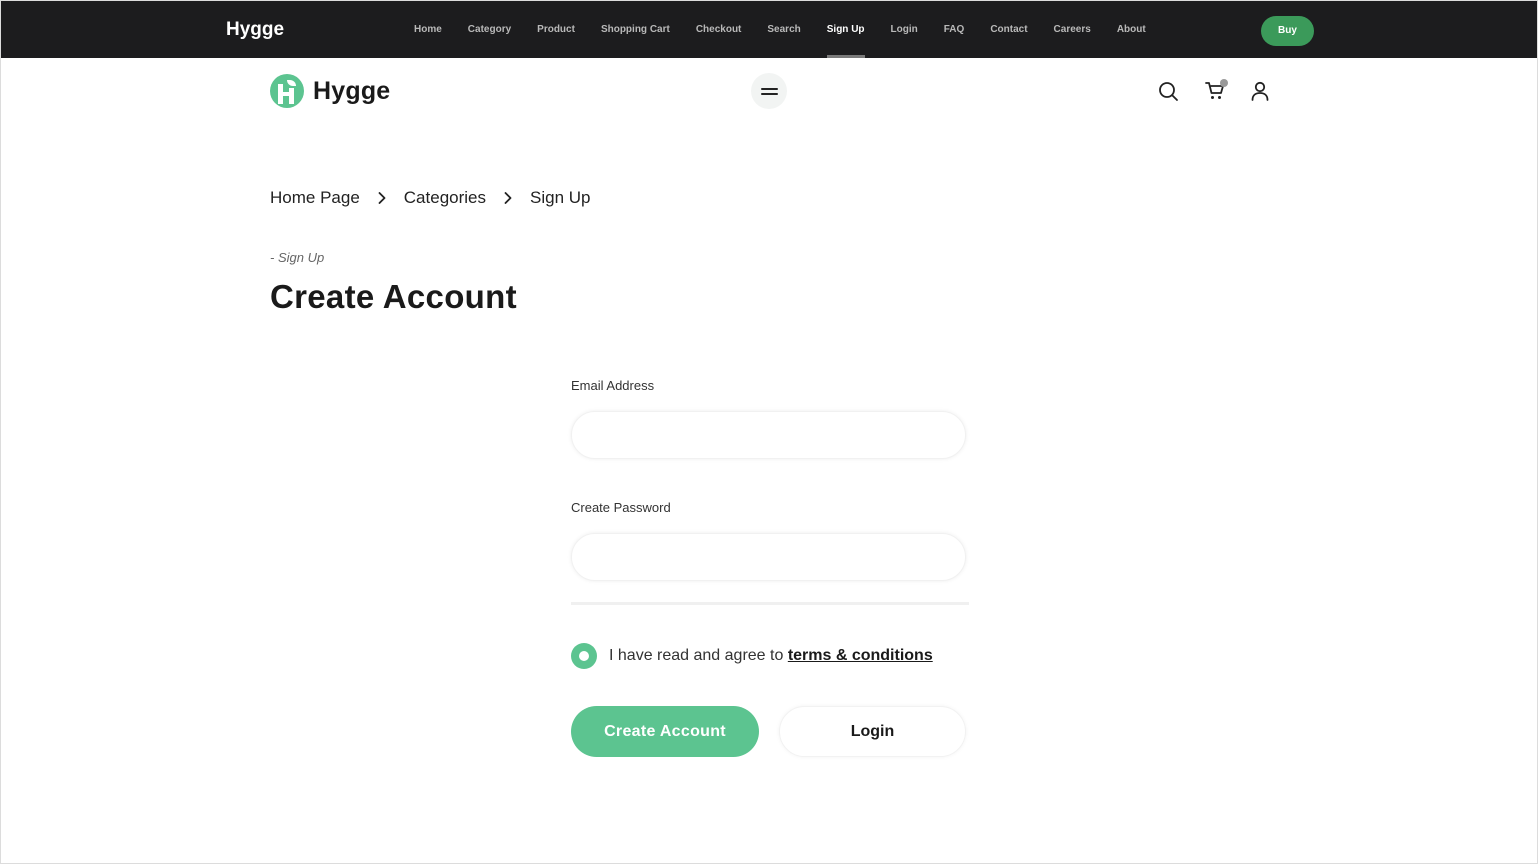 This screenshot has height=864, width=1538. Describe the element at coordinates (297, 257) in the screenshot. I see `page-eyebrow: - Sign Up` at that location.